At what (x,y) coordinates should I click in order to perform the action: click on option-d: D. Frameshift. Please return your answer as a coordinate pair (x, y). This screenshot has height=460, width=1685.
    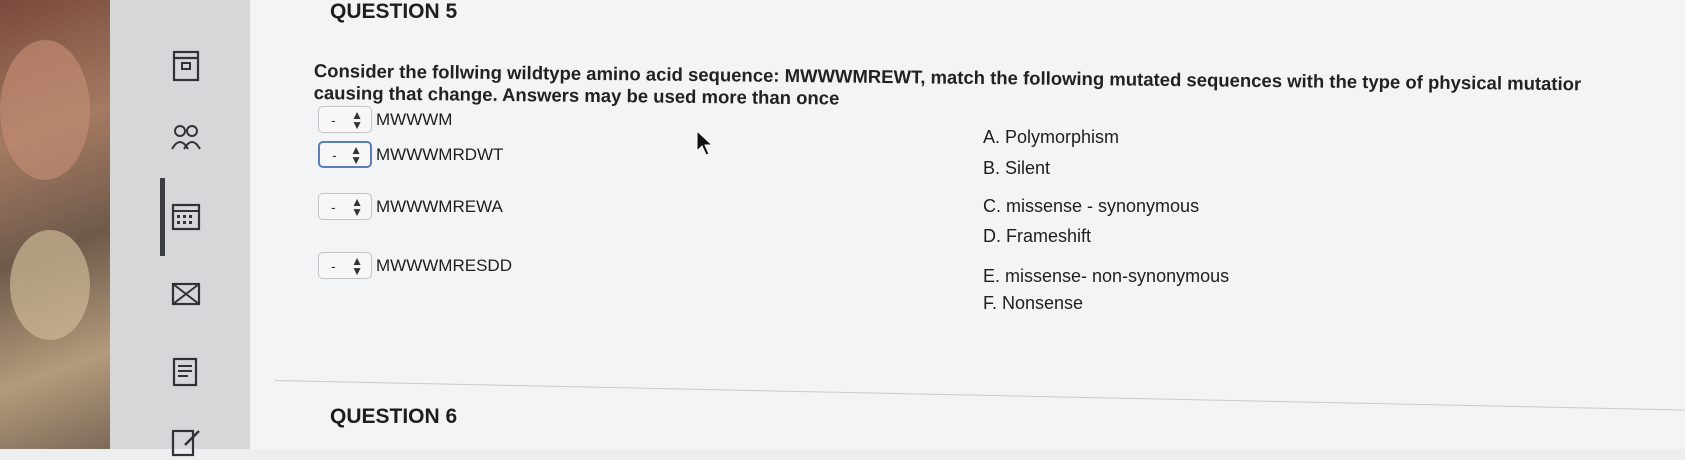
    Looking at the image, I should click on (1037, 236).